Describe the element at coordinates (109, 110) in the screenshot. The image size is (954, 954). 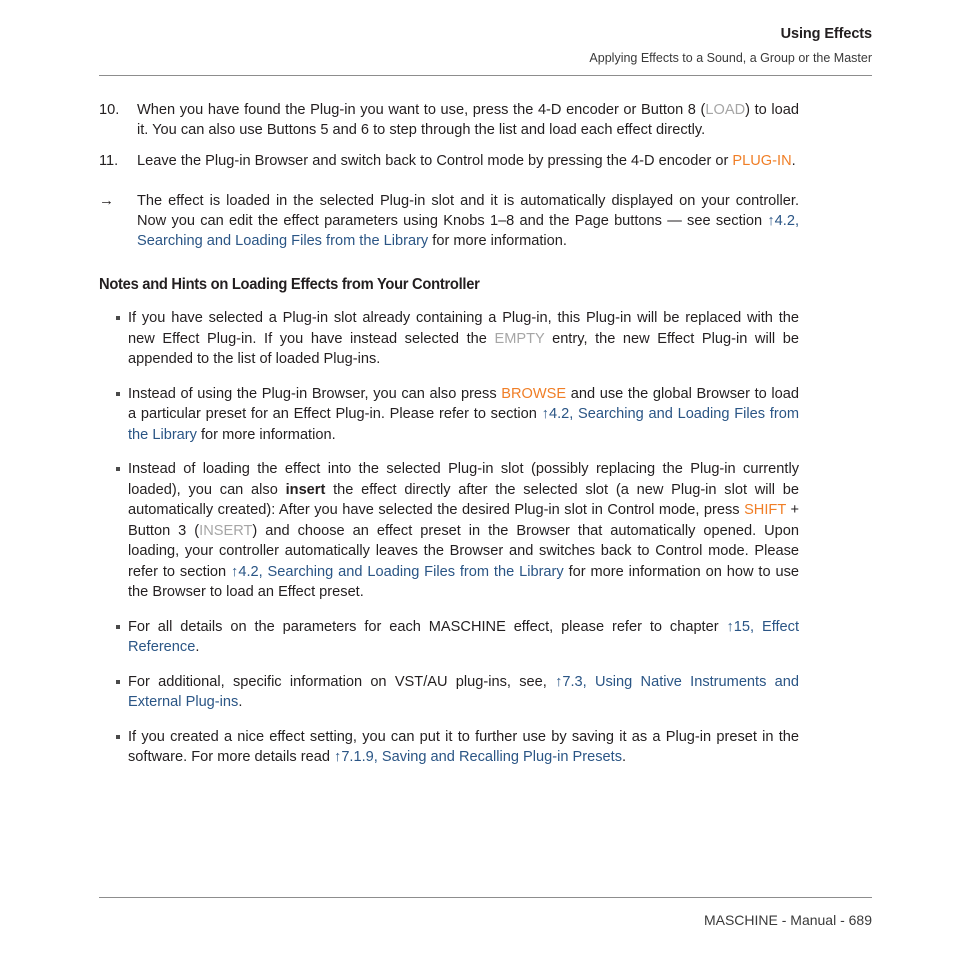
I see `step-number: 10.` at that location.